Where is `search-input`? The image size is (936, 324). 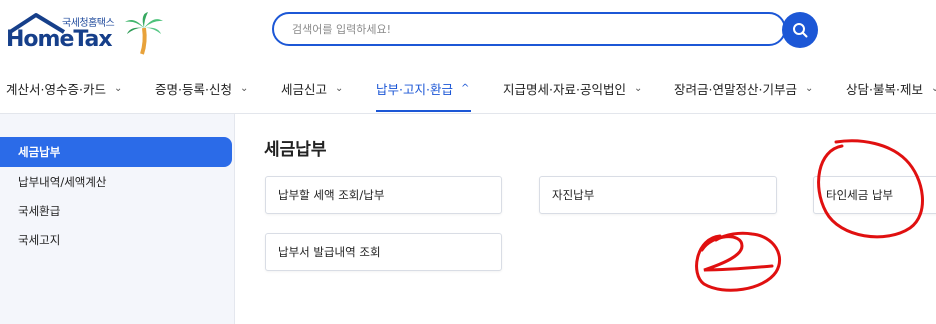
search-input is located at coordinates (537, 29).